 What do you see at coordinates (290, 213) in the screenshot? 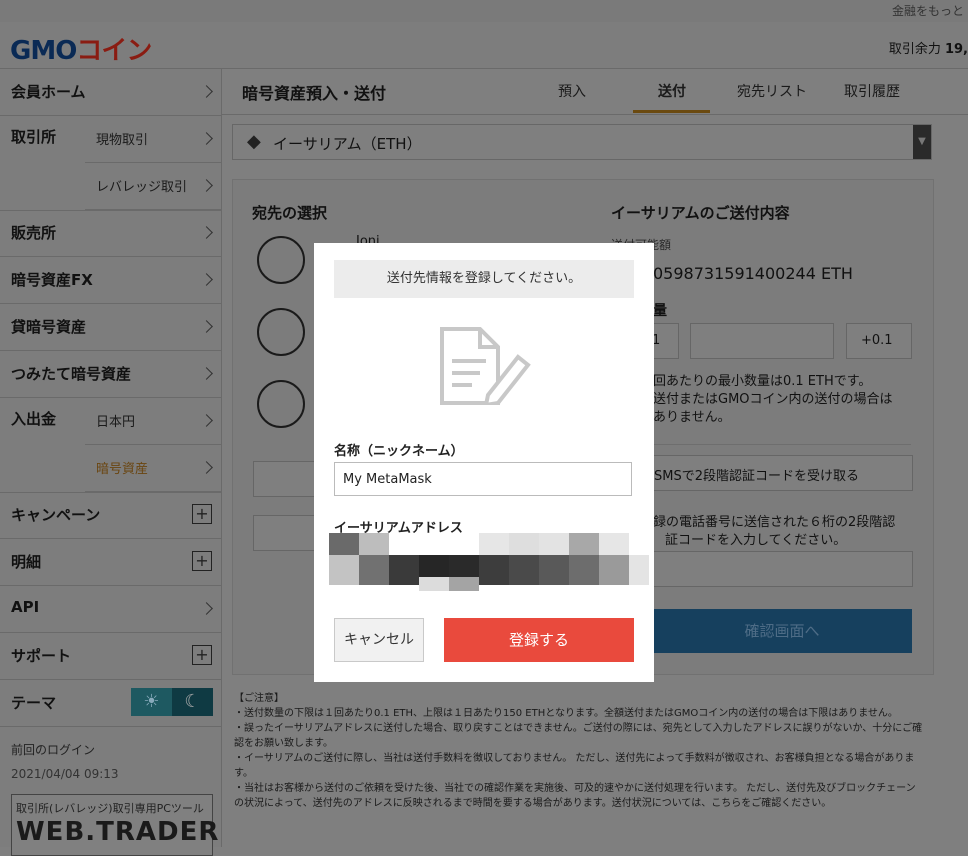
I see `destination-heading: 宛先の選択` at bounding box center [290, 213].